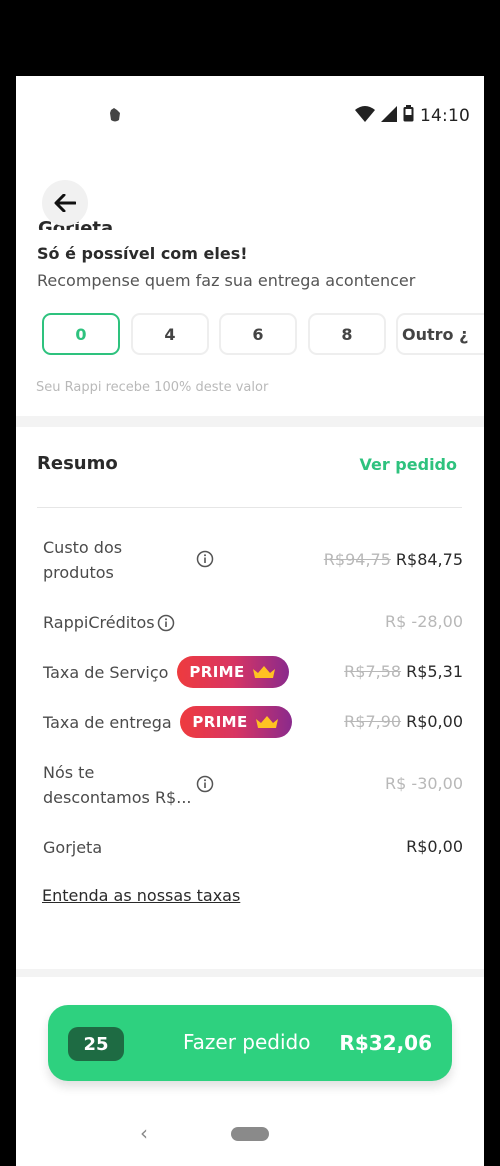 The image size is (500, 1166). What do you see at coordinates (424, 783) in the screenshot?
I see `discount-value: R$ -30,00` at bounding box center [424, 783].